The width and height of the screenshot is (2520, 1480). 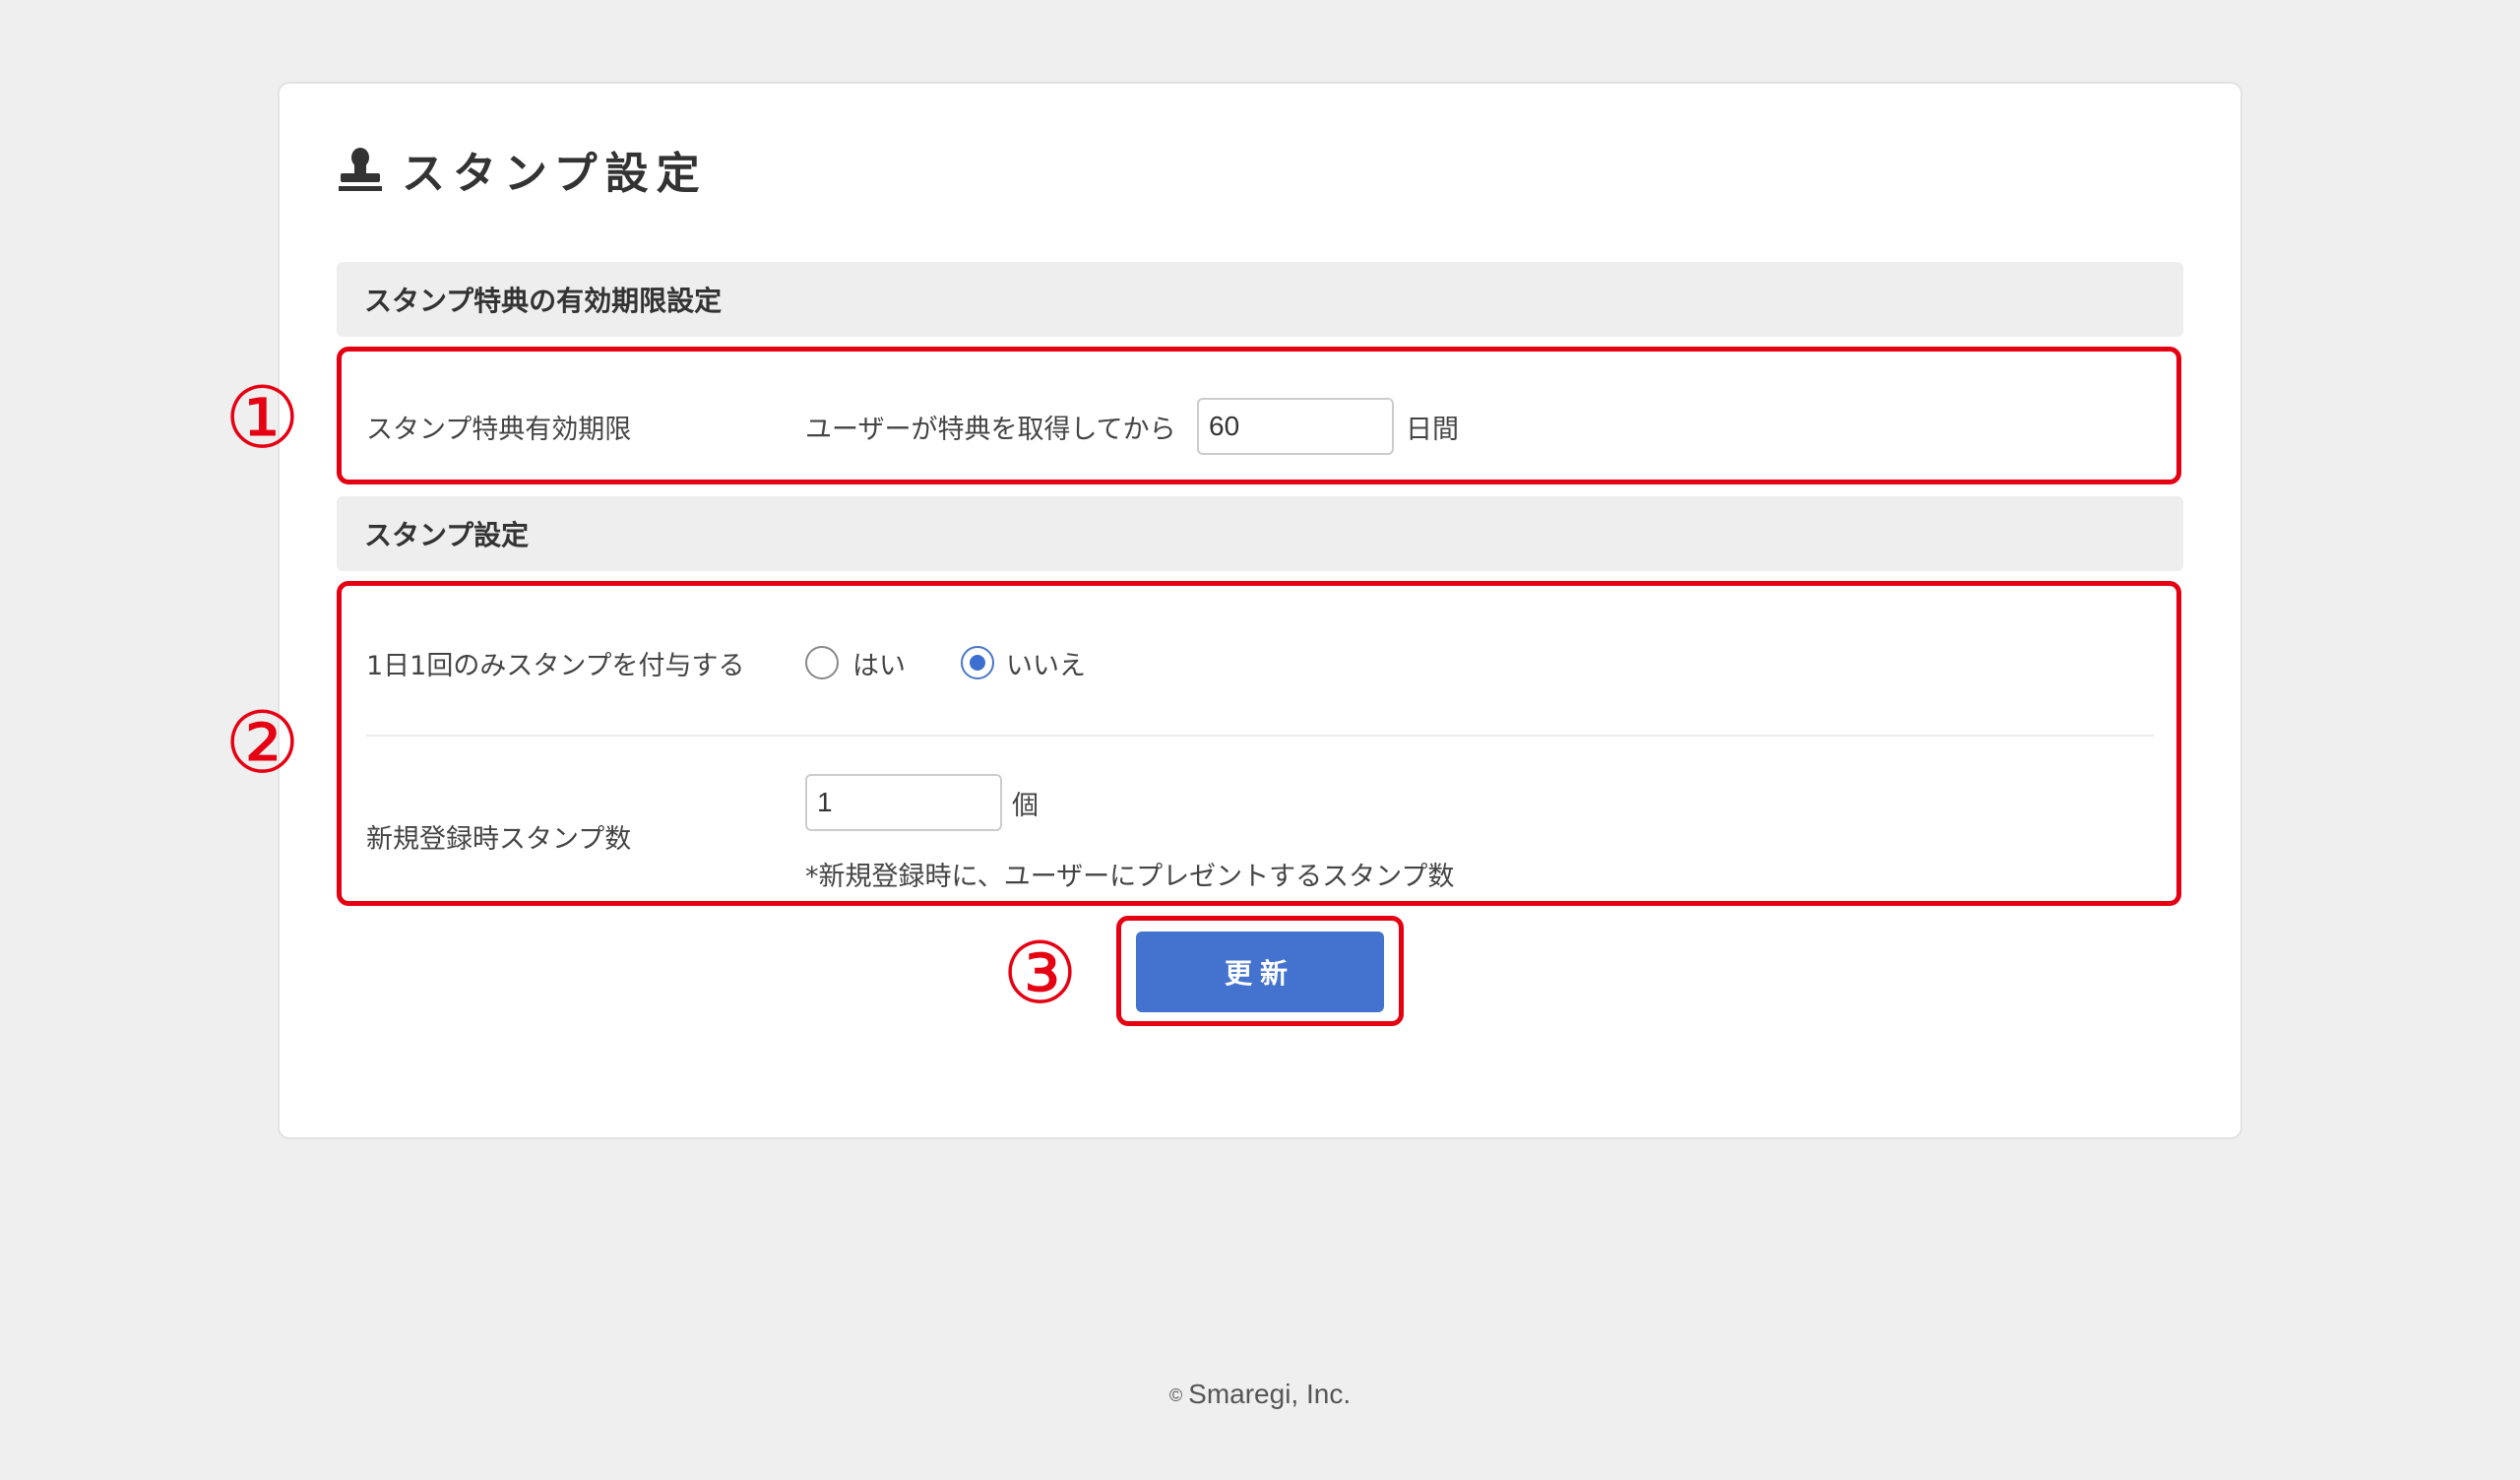 I want to click on footer: © Smaregi, Inc., so click(x=1260, y=1394).